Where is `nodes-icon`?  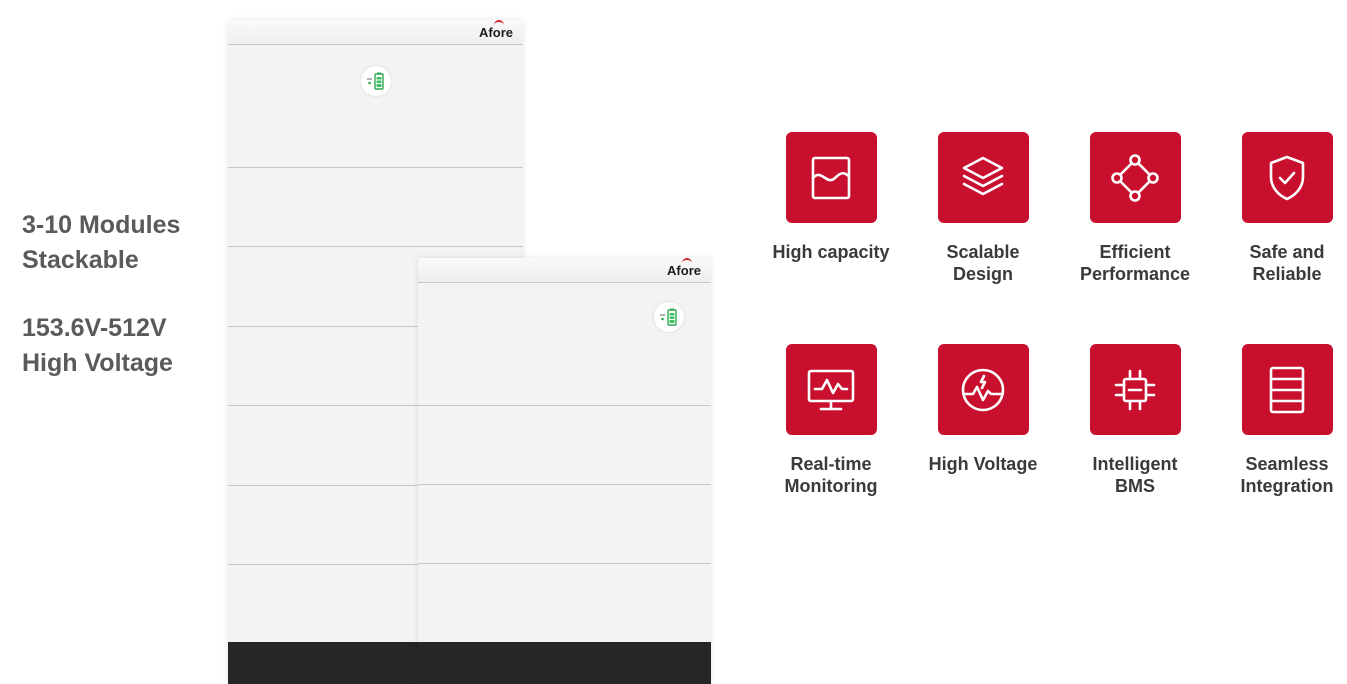 nodes-icon is located at coordinates (1135, 177).